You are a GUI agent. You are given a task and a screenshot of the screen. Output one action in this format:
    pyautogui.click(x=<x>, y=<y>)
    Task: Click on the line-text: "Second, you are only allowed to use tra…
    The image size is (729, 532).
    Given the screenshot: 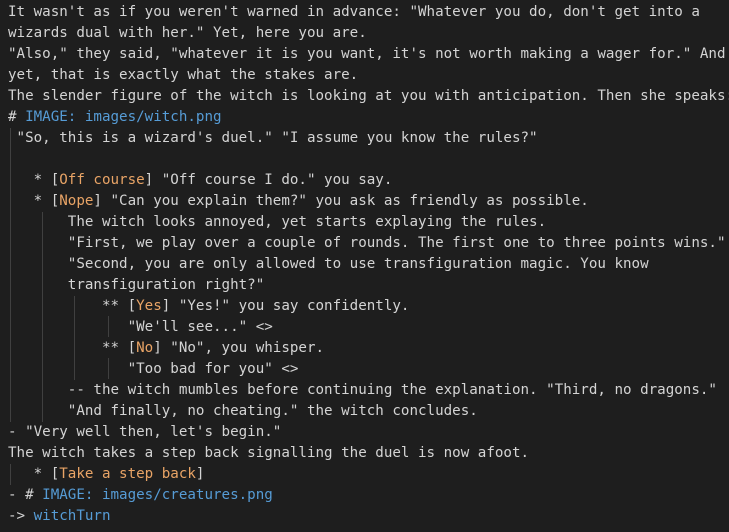 What is the action you would take?
    pyautogui.click(x=328, y=264)
    